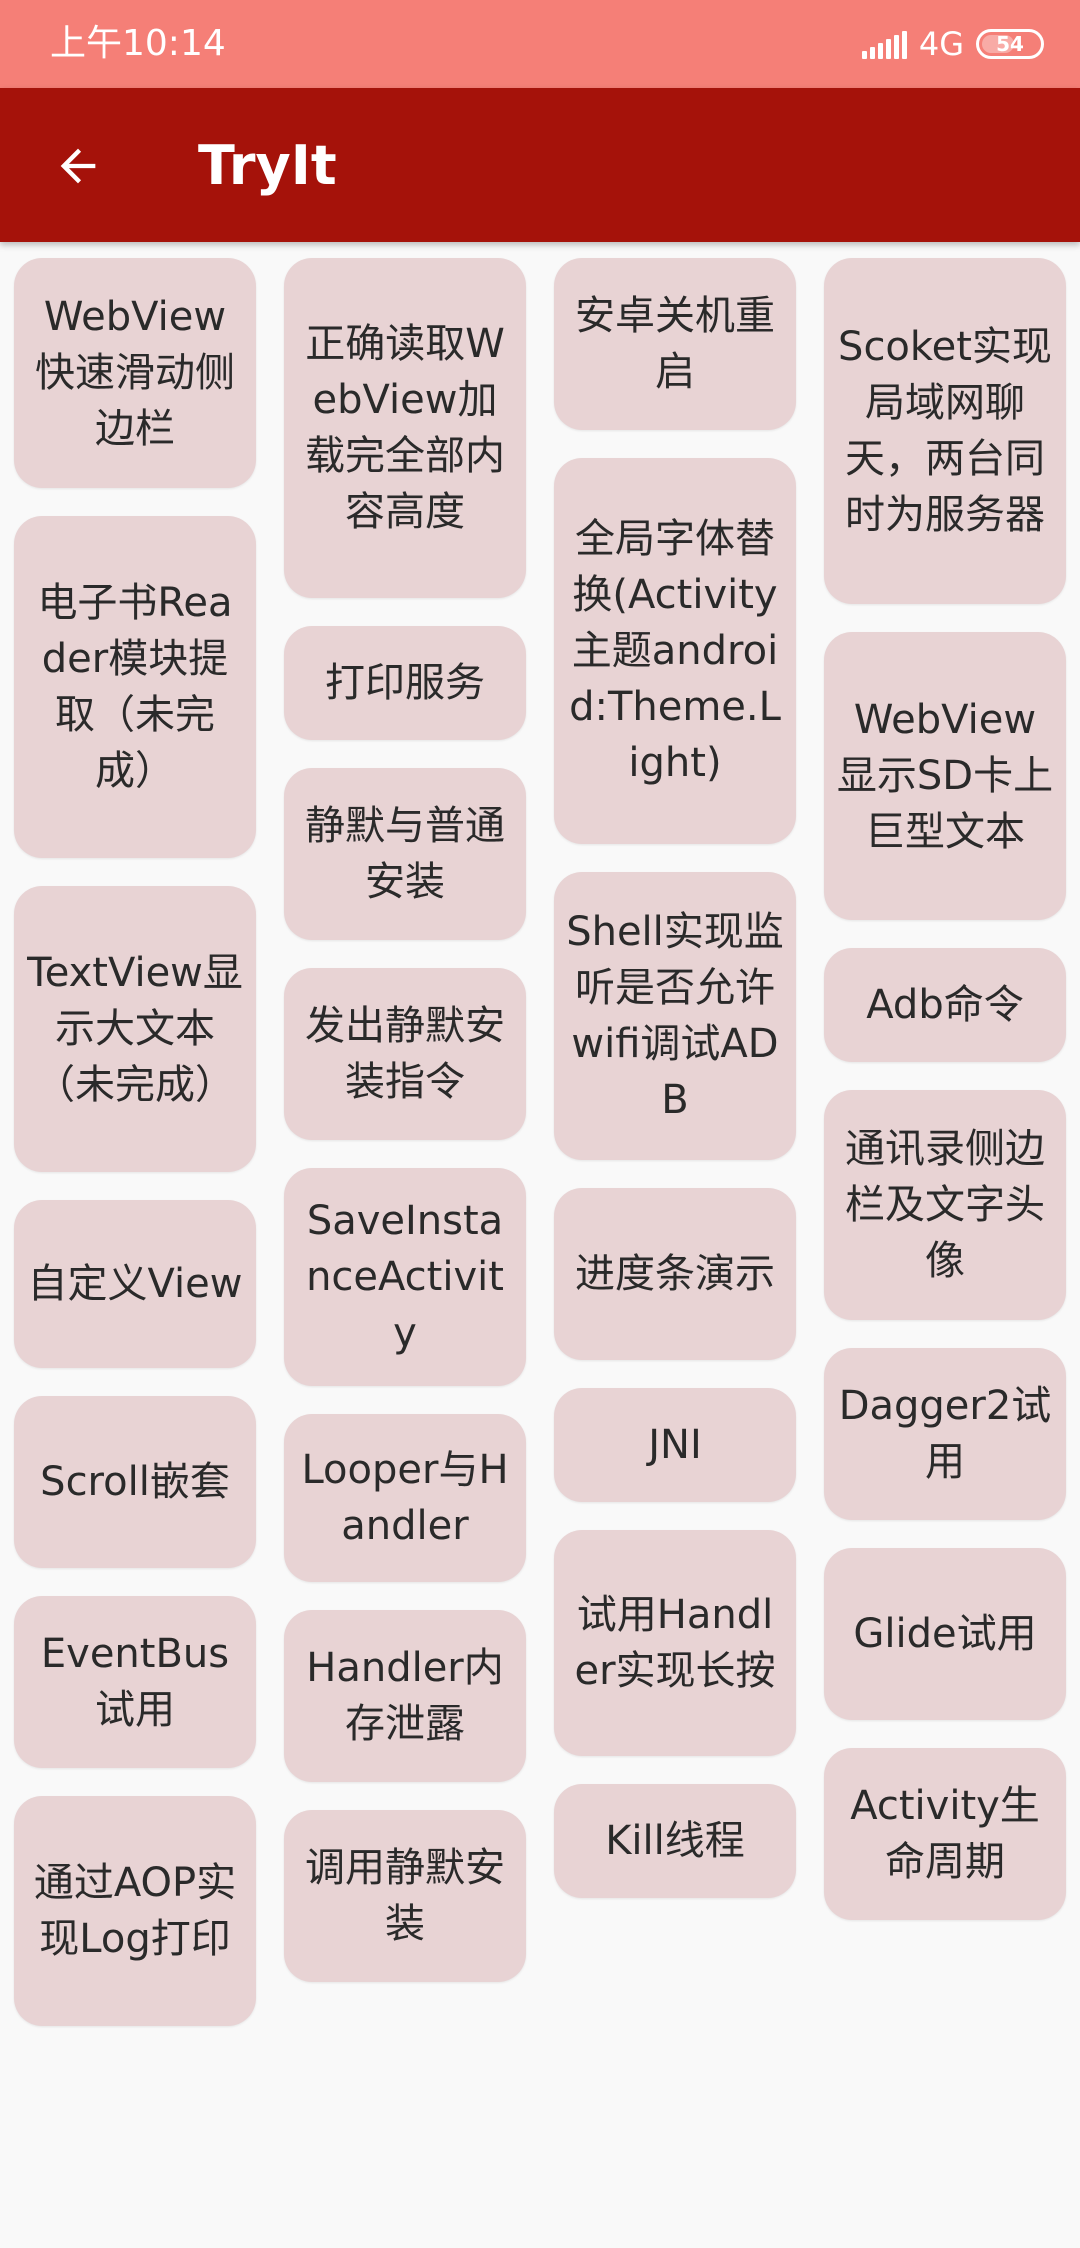 The image size is (1080, 2248). Describe the element at coordinates (941, 44) in the screenshot. I see `network-type: 4G` at that location.